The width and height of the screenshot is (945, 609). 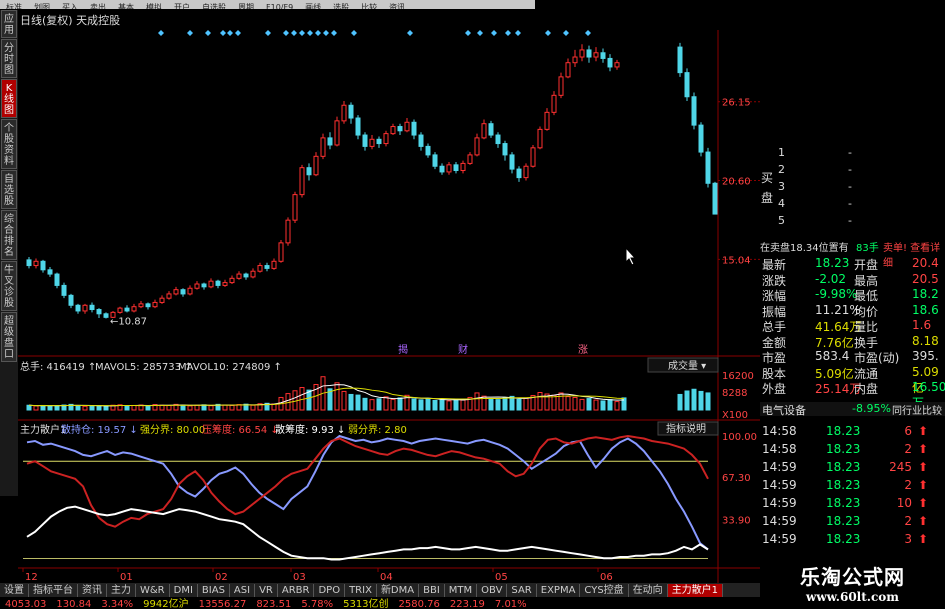 What do you see at coordinates (274, 604) in the screenshot?
I see `status-item: 823.51` at bounding box center [274, 604].